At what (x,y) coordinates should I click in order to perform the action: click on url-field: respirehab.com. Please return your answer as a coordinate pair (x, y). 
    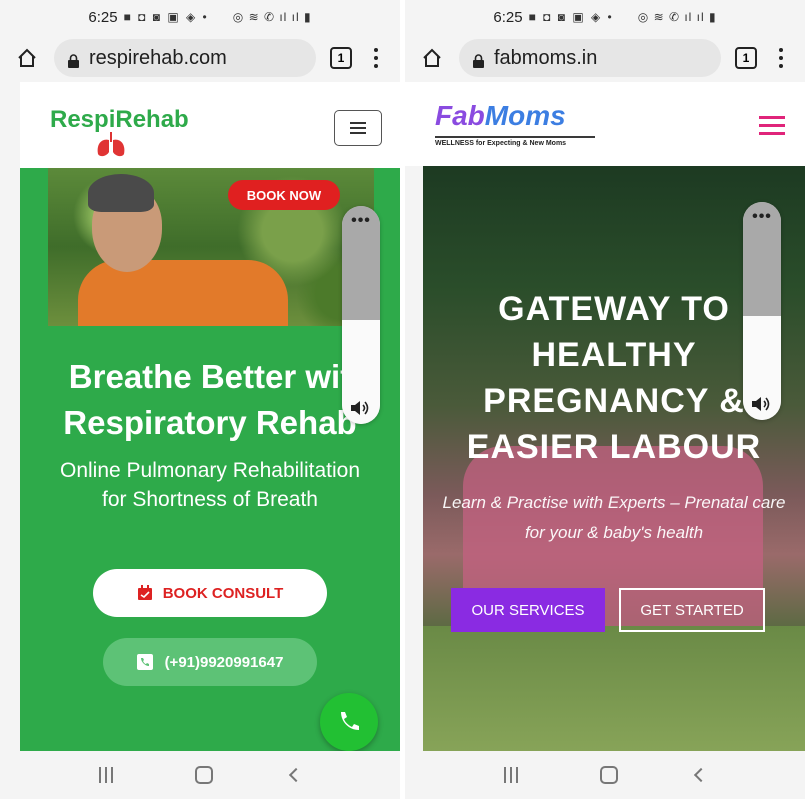
    Looking at the image, I should click on (185, 58).